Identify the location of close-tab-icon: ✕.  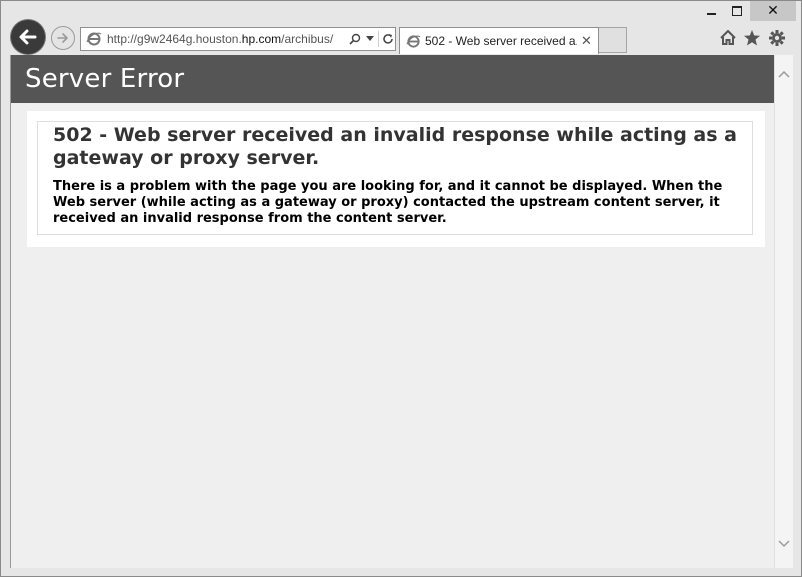
(586, 41).